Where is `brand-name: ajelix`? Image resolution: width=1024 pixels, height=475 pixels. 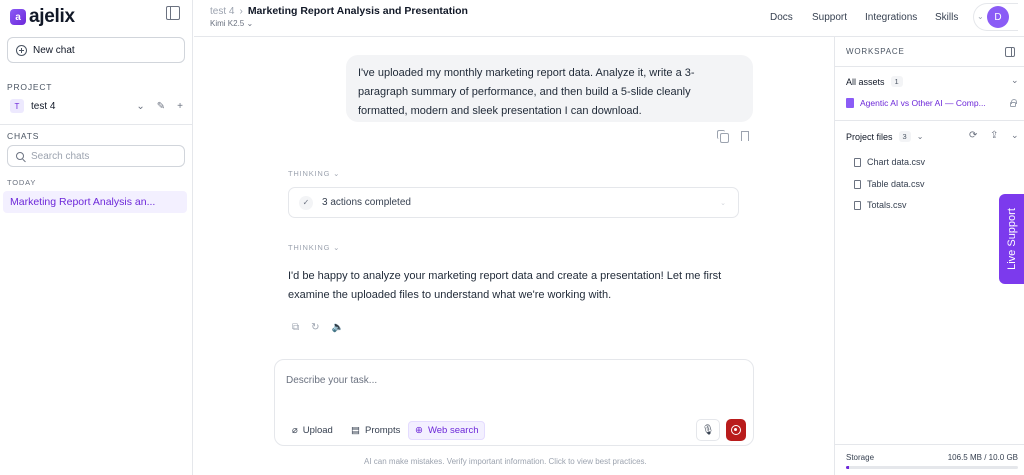
brand-name: ajelix is located at coordinates (52, 16).